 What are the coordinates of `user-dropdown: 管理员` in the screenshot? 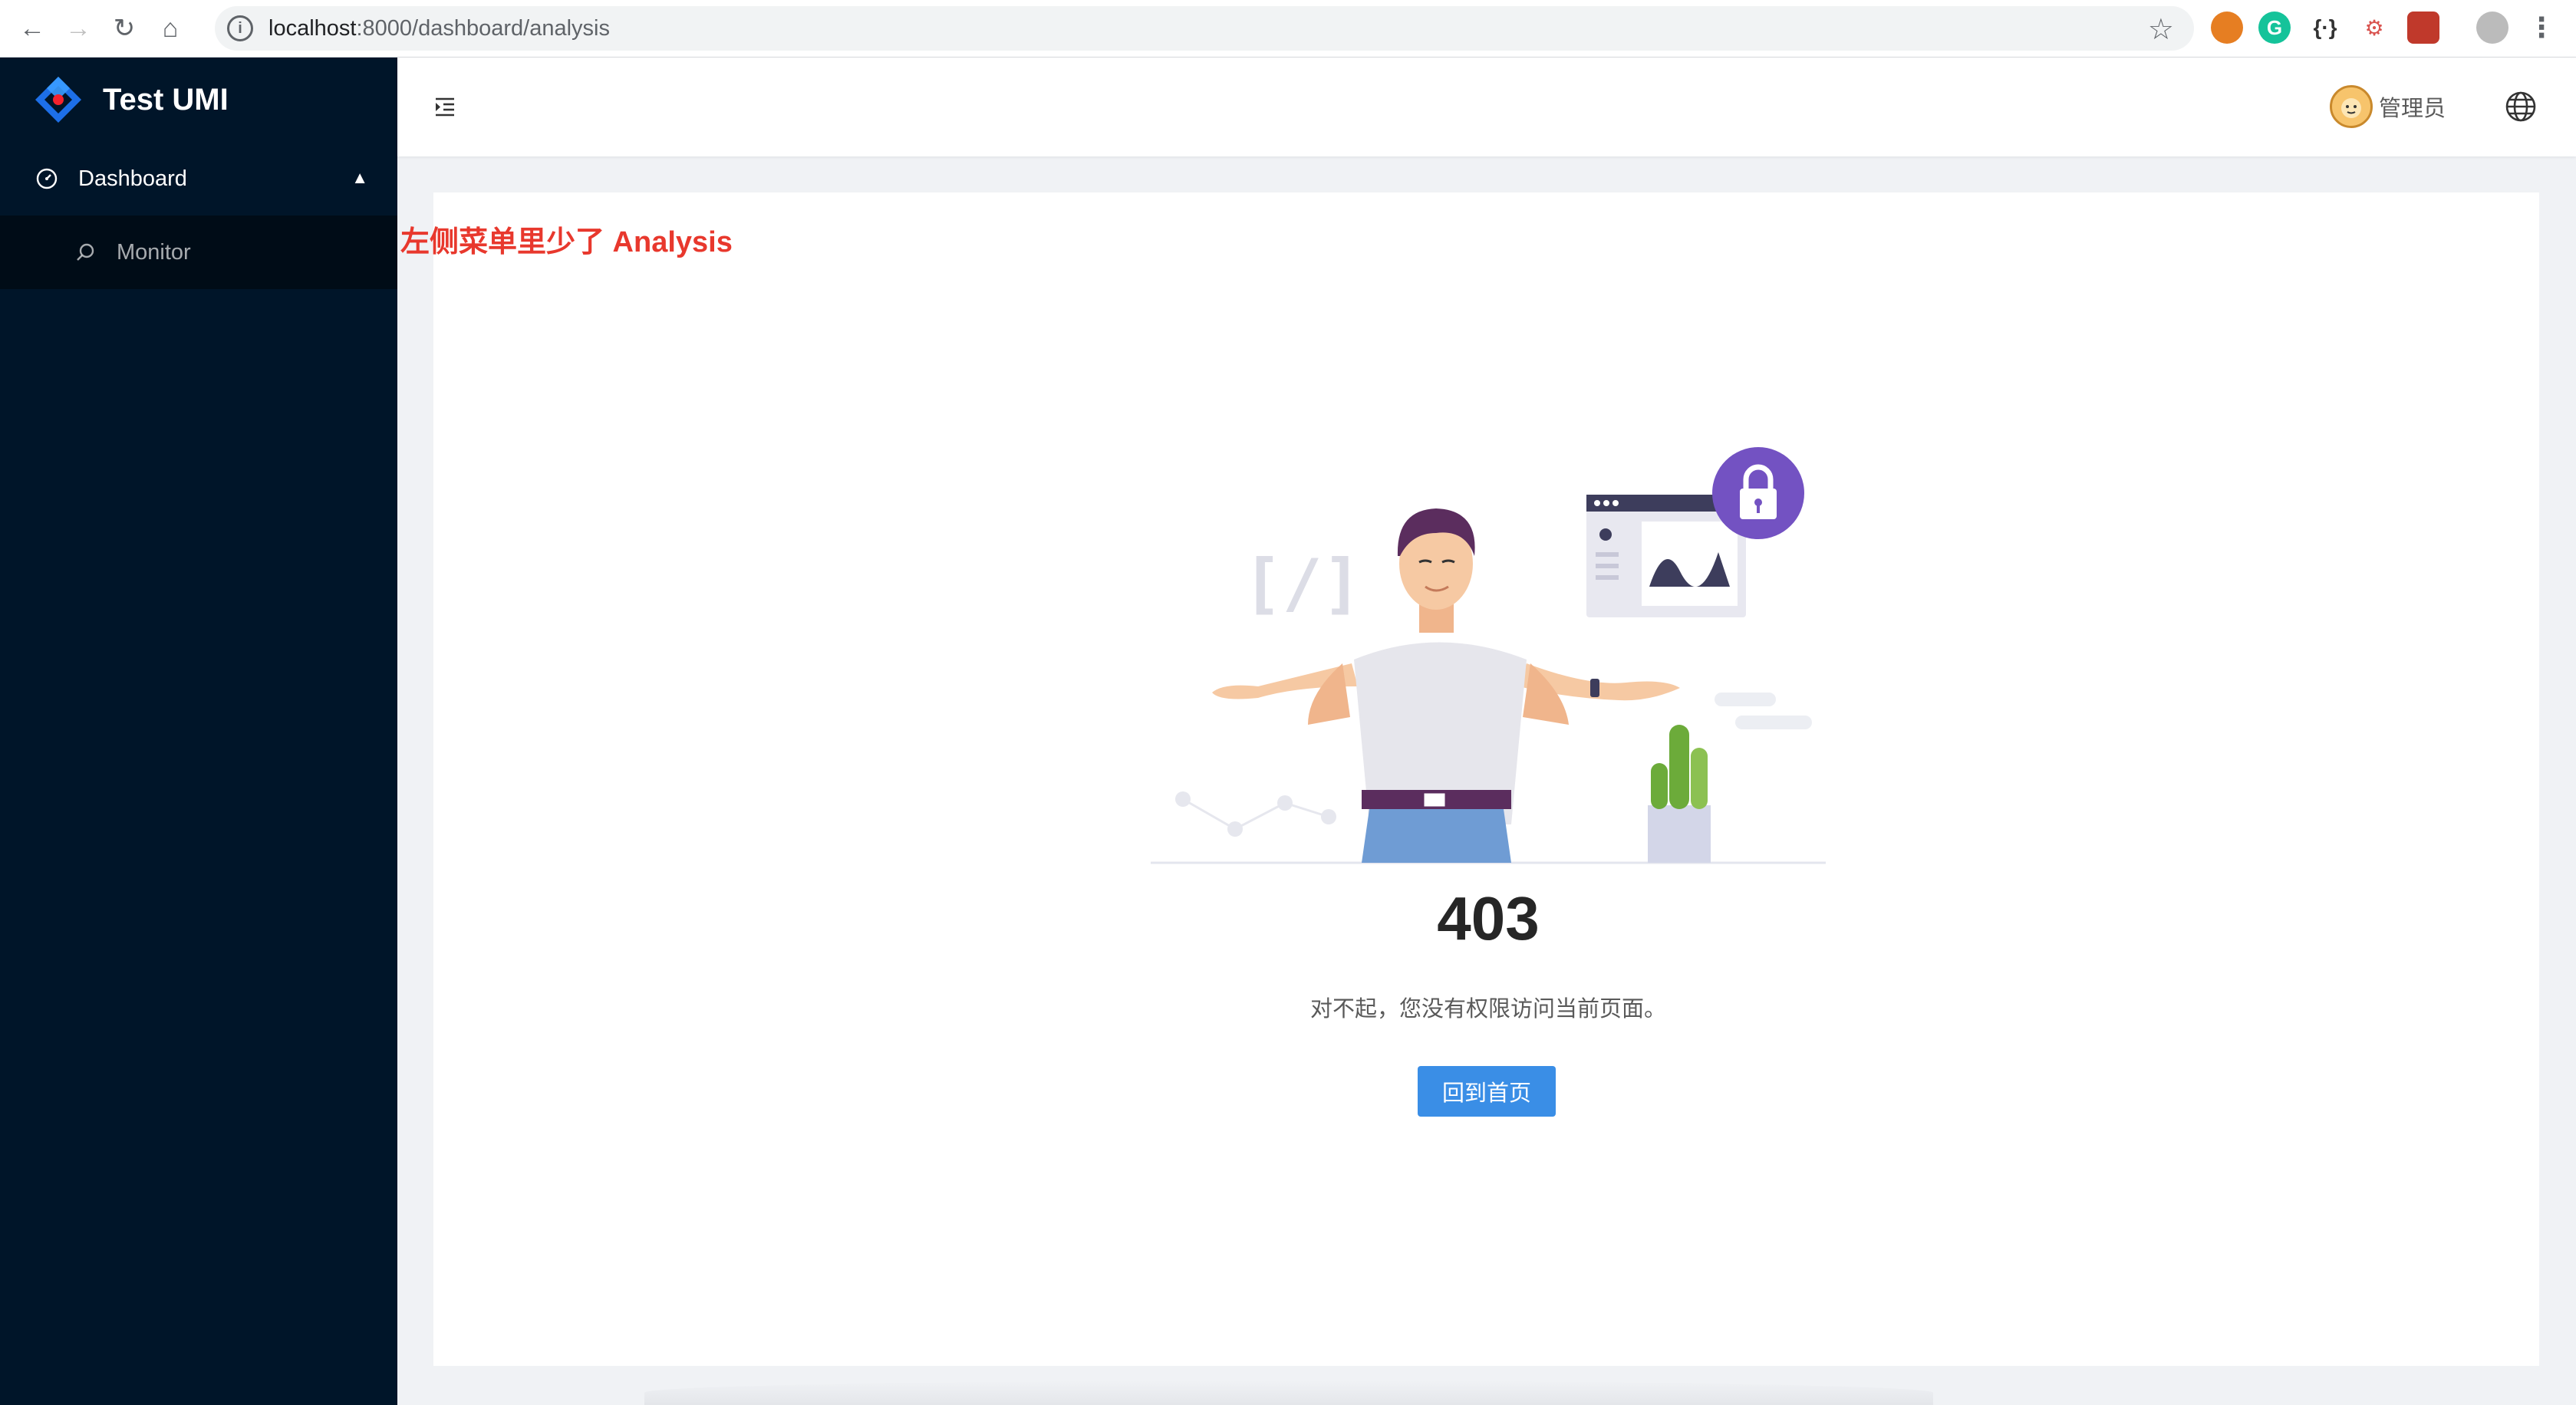 It's located at (2387, 107).